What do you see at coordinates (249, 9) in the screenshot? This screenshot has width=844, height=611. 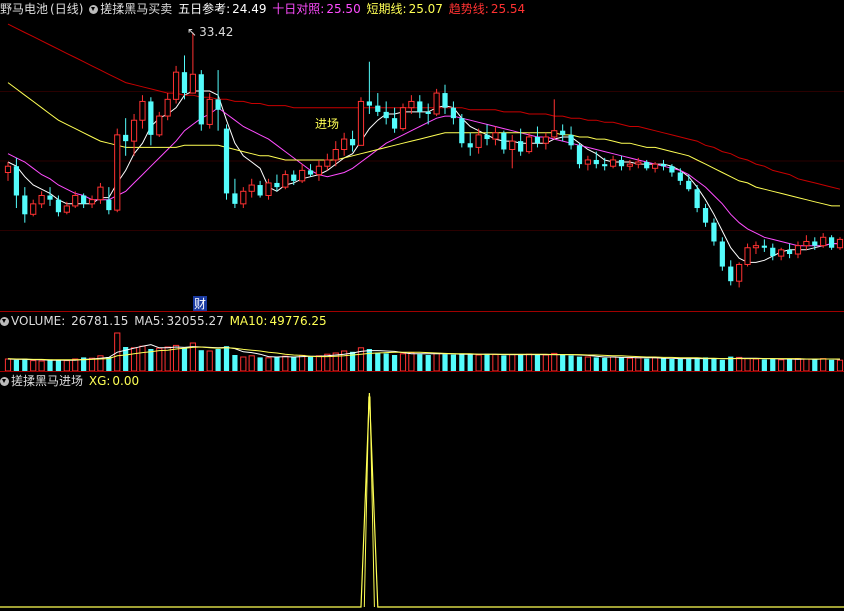 I see `ref5-value: 24.49` at bounding box center [249, 9].